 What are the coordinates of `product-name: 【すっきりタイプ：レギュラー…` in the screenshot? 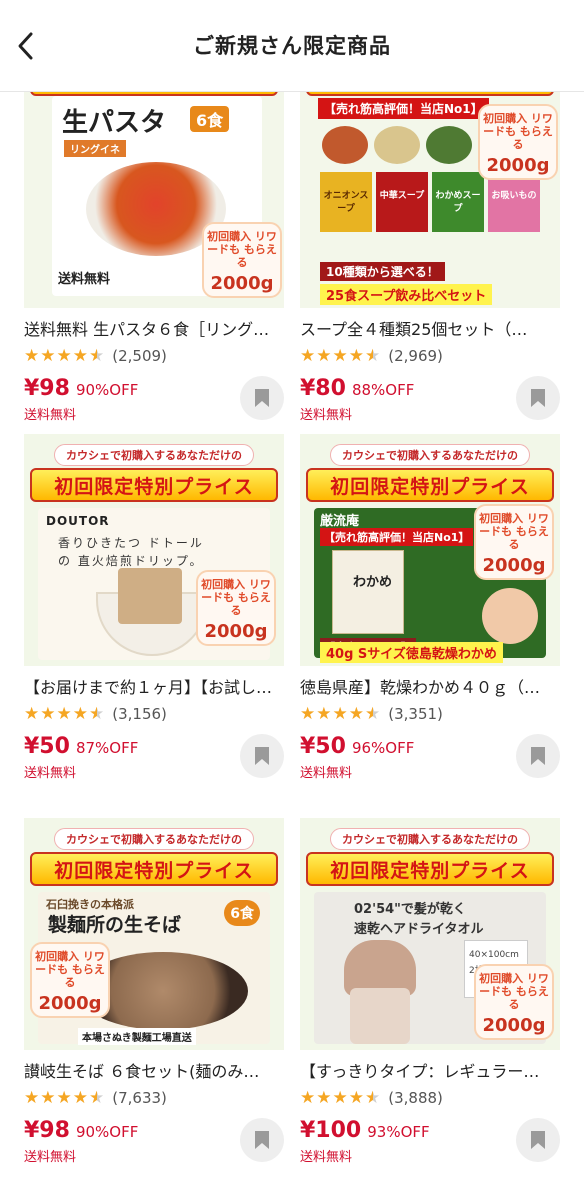 It's located at (430, 1070).